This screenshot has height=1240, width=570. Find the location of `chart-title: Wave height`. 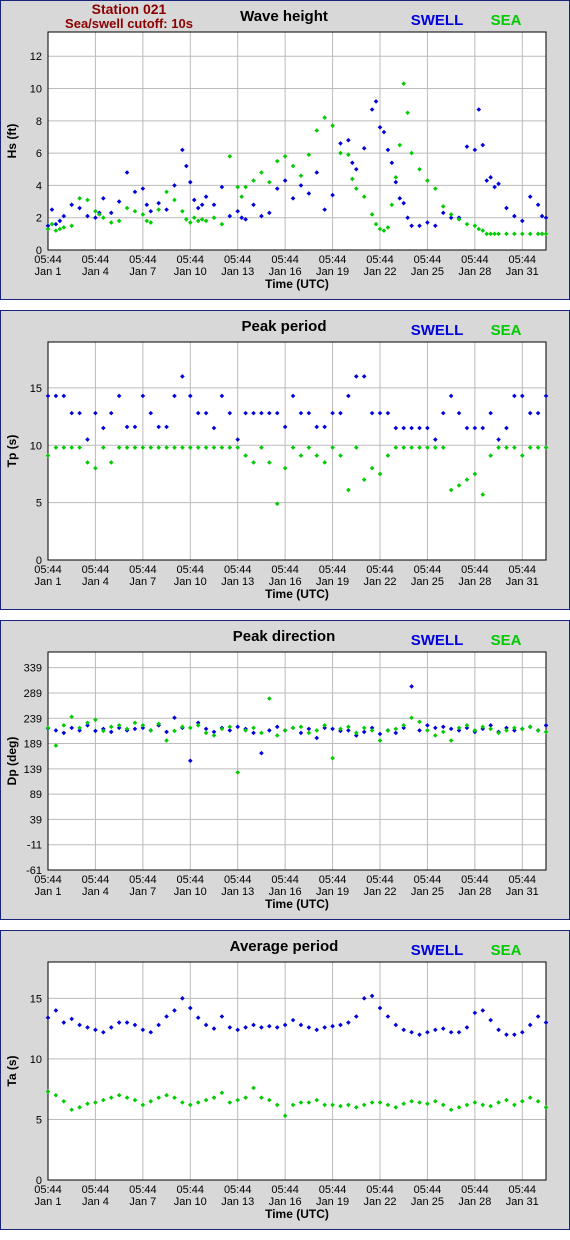

chart-title: Wave height is located at coordinates (284, 16).